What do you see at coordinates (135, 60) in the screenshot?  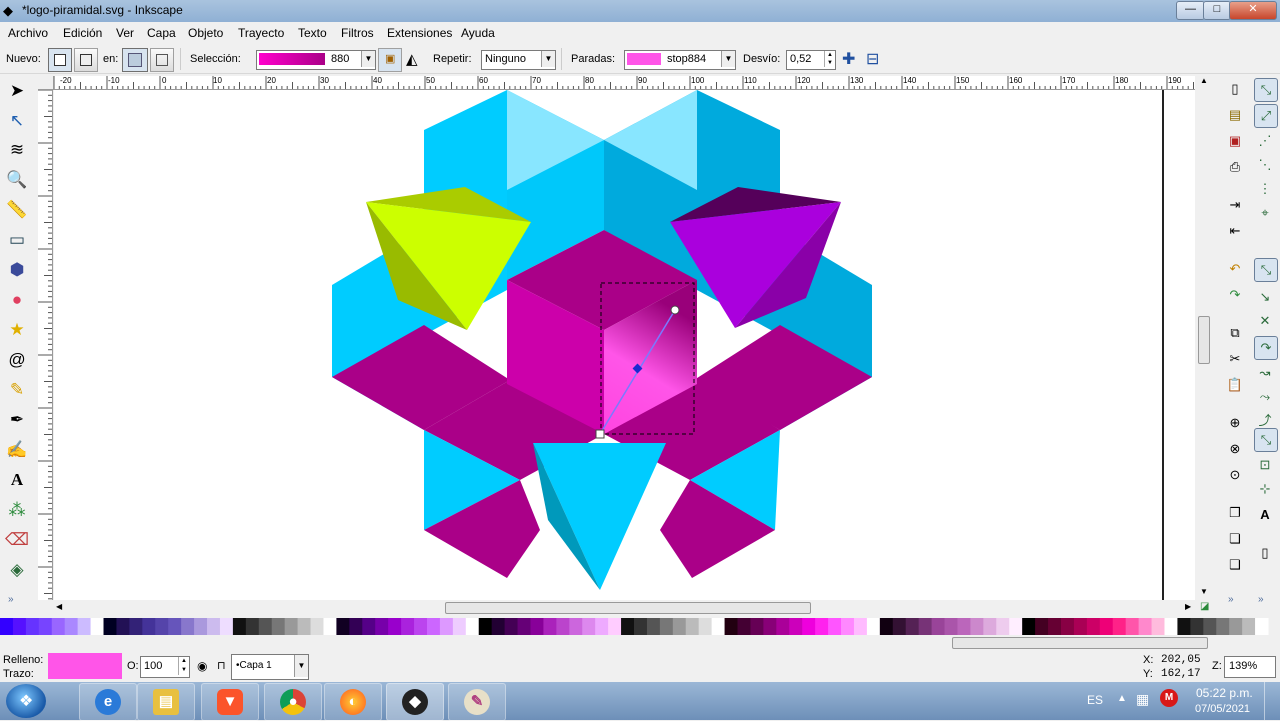 I see `fill-target-button` at bounding box center [135, 60].